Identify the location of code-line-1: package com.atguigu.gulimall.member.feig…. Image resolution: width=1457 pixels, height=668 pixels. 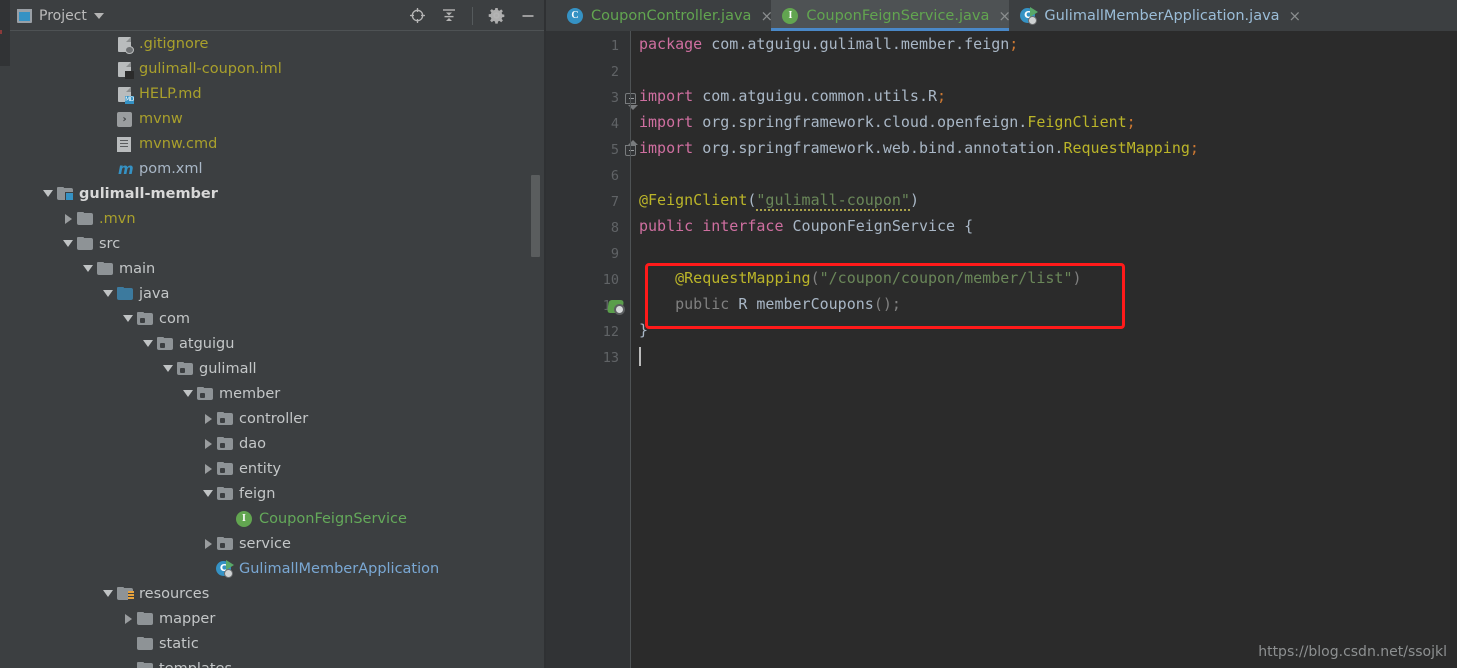
(828, 44).